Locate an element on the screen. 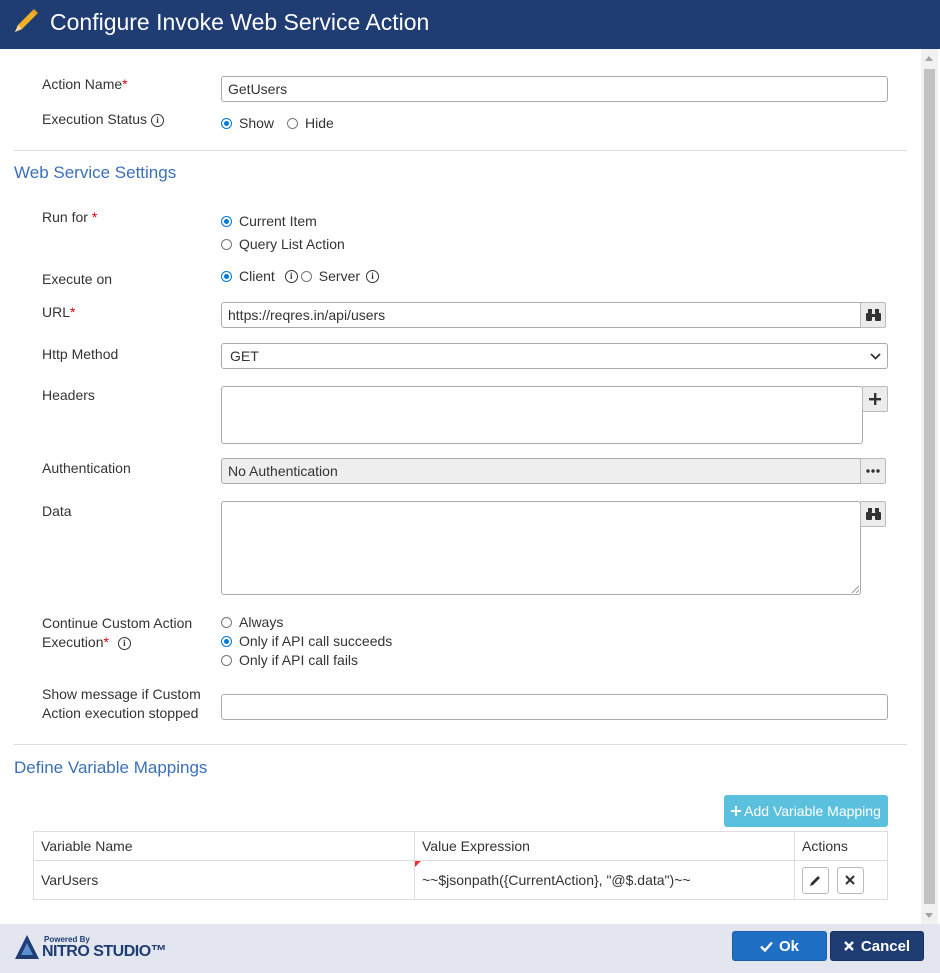 This screenshot has height=973, width=940. variable-name-cell: VarUsers is located at coordinates (224, 880).